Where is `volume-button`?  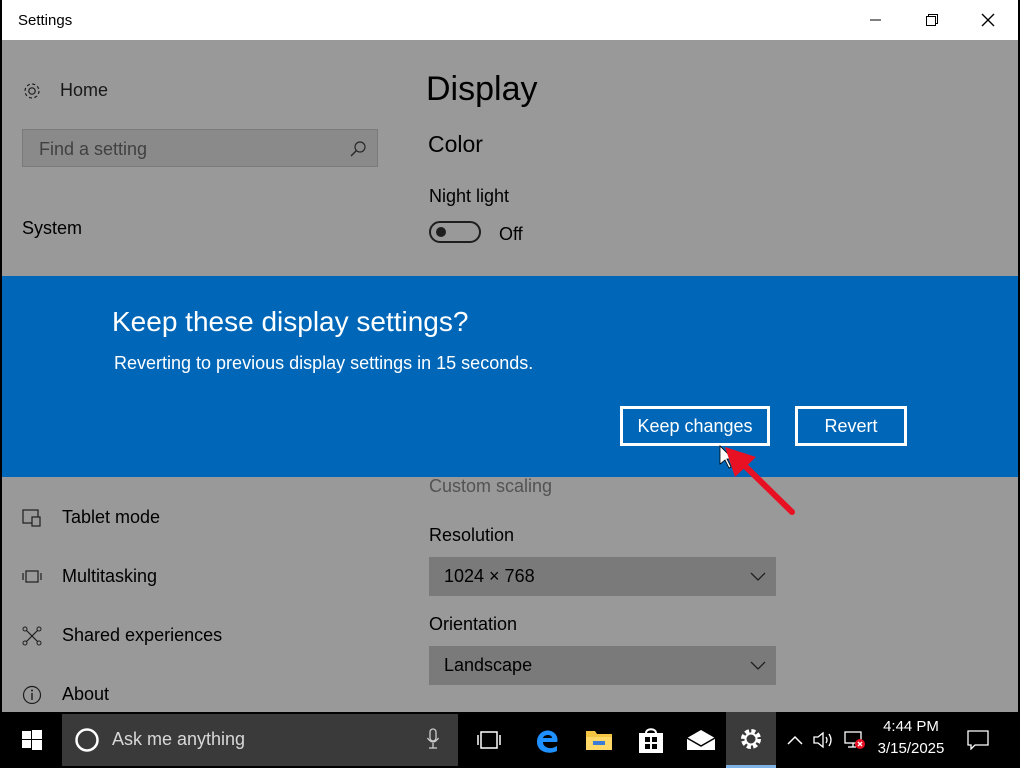
volume-button is located at coordinates (824, 740).